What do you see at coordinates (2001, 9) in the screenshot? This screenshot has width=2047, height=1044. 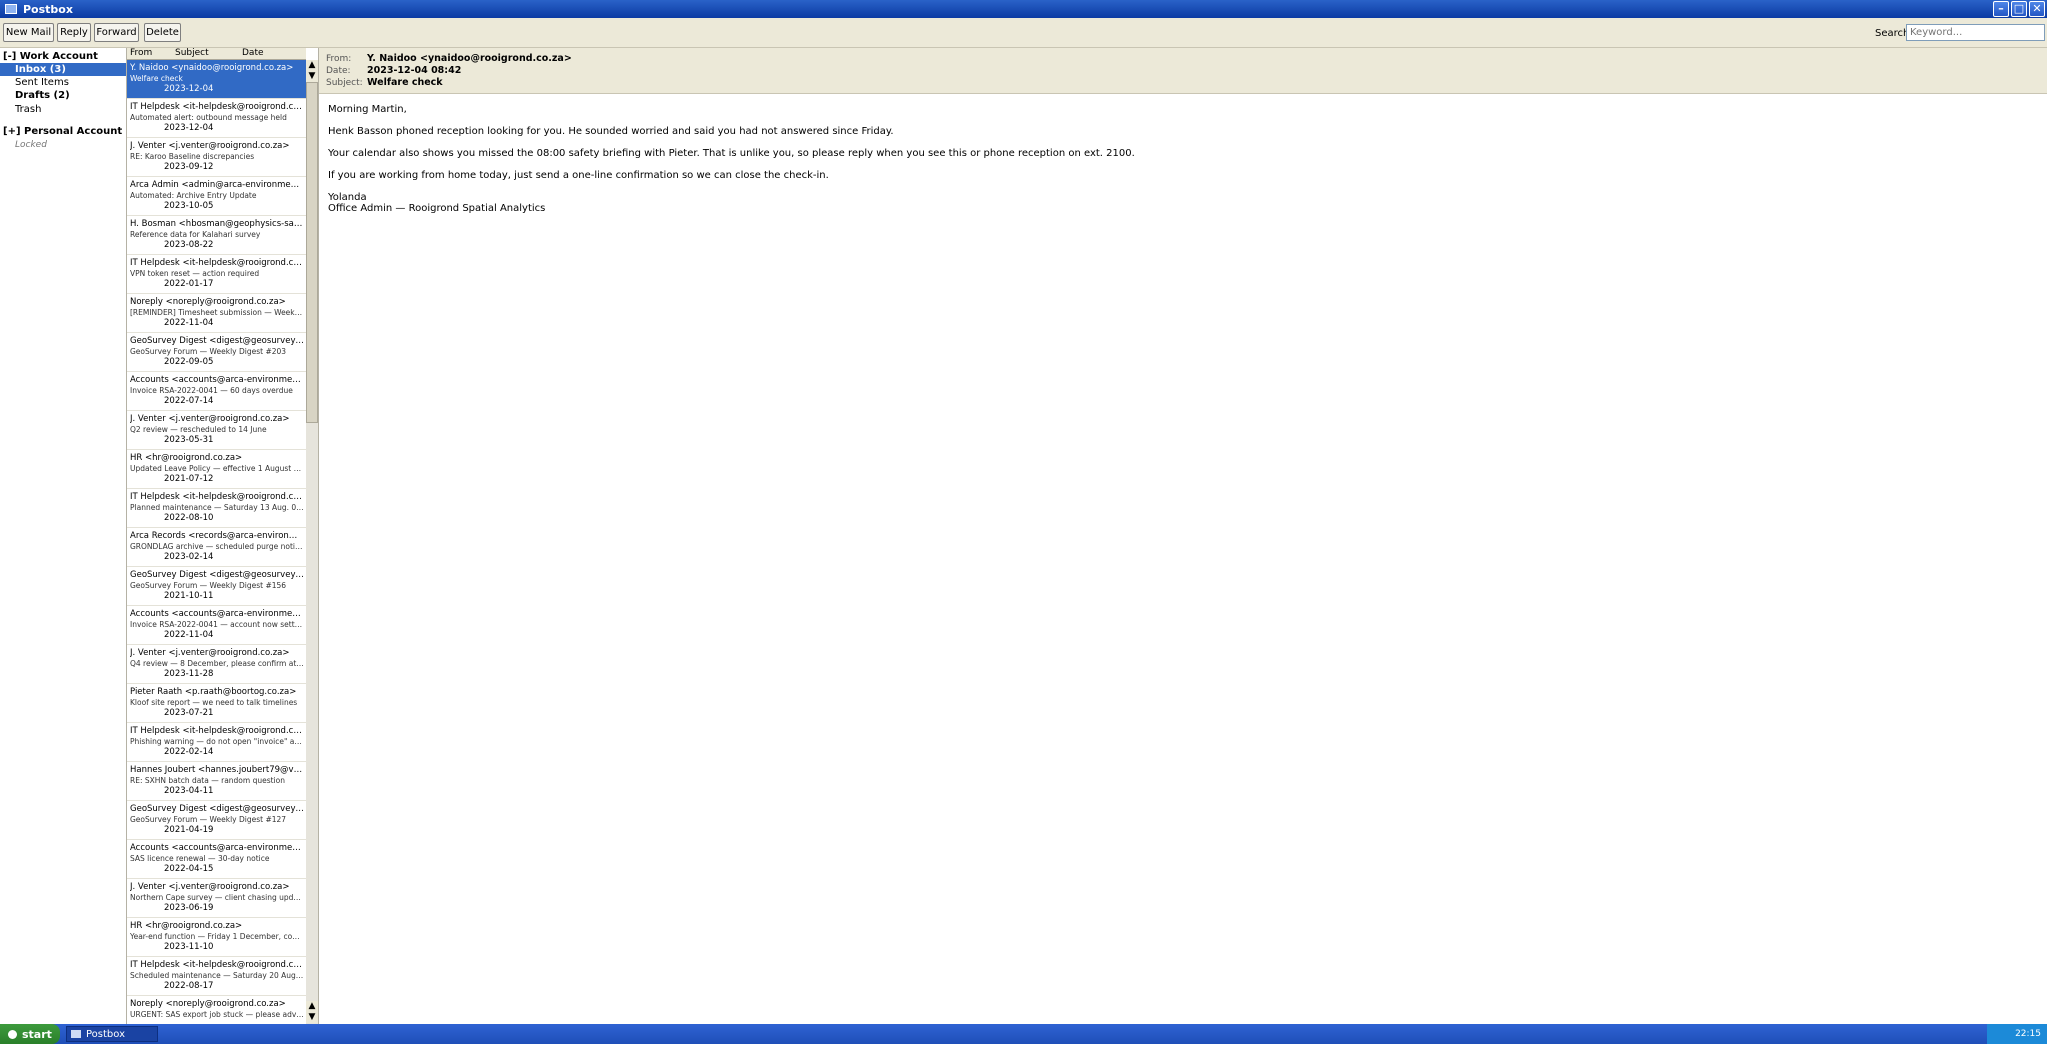 I see `minimize-icon: –` at bounding box center [2001, 9].